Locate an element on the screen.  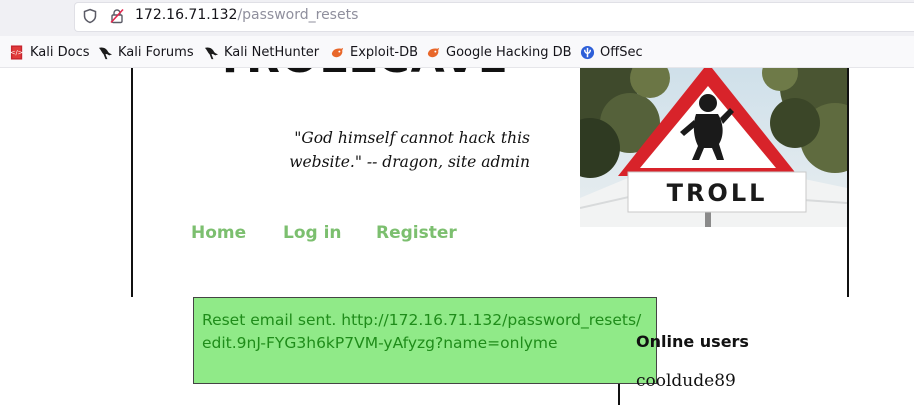
url-text: 172.16.71.132/password_resets is located at coordinates (246, 15).